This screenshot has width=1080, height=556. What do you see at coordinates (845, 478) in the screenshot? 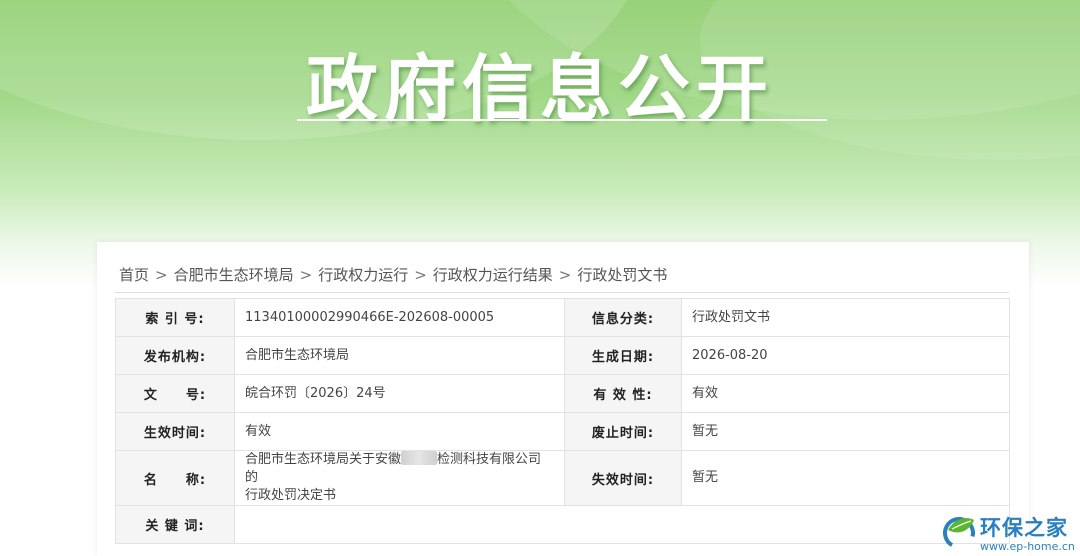
I see `expire-time-value: 暂无` at bounding box center [845, 478].